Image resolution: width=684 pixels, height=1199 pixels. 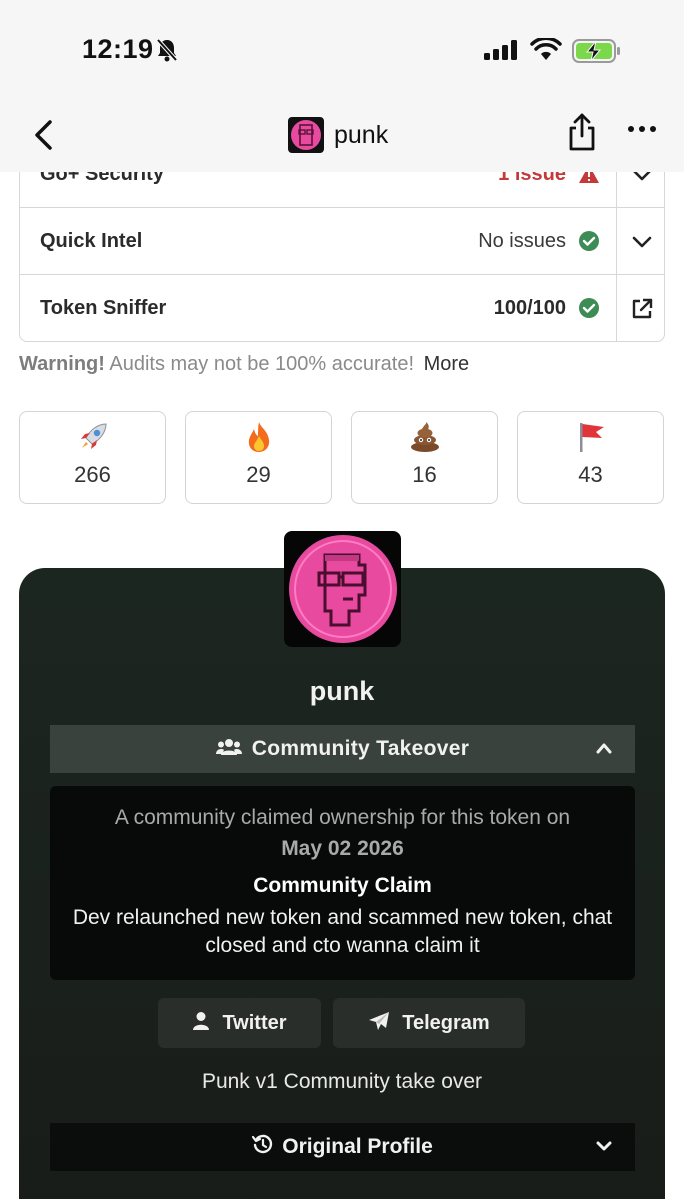 I want to click on token-avatar-small, so click(x=306, y=135).